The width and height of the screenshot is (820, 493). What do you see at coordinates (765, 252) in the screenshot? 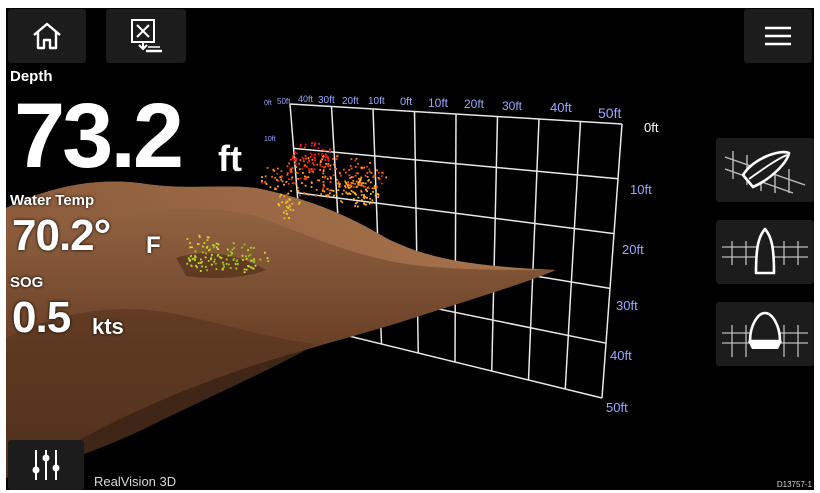
I see `front-view-button` at bounding box center [765, 252].